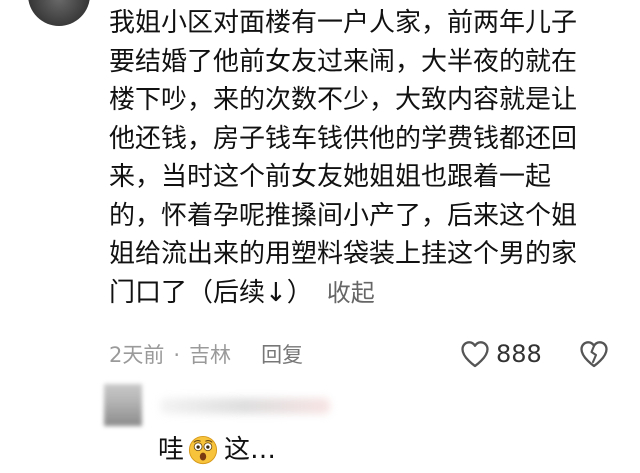 This screenshot has height=473, width=640. What do you see at coordinates (210, 355) in the screenshot?
I see `comment-location: 吉林` at bounding box center [210, 355].